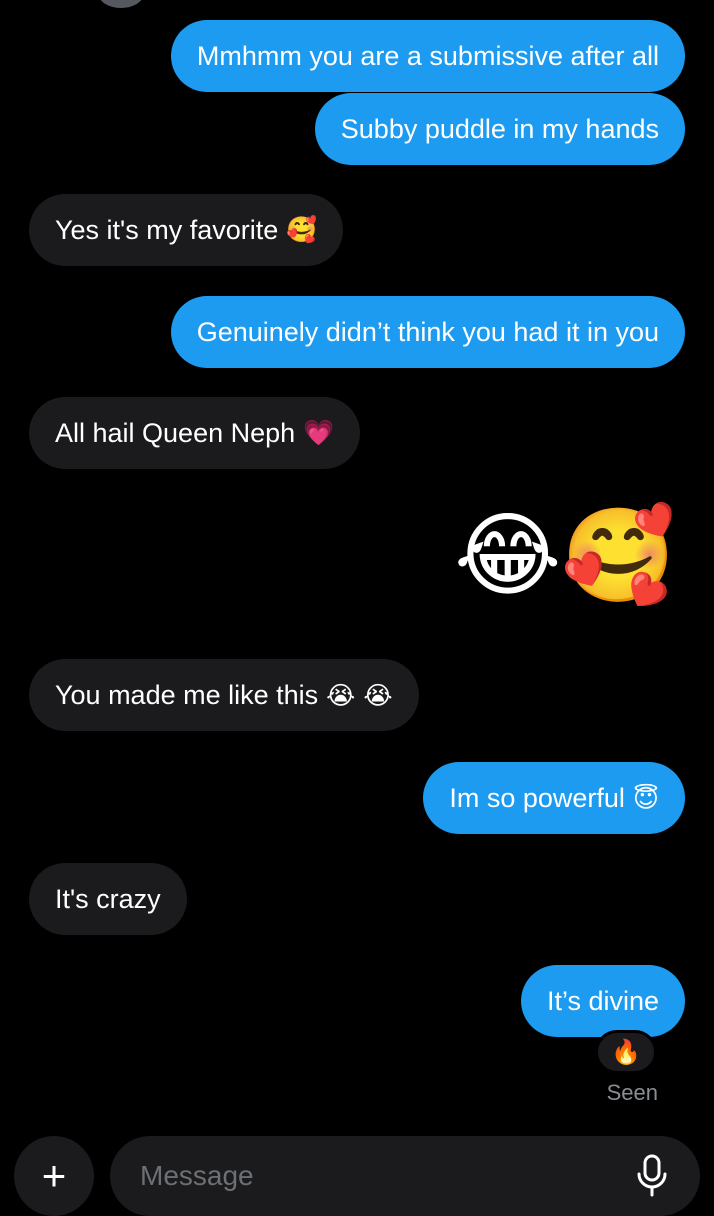 The height and width of the screenshot is (1216, 714). I want to click on message-text: It's crazy, so click(108, 898).